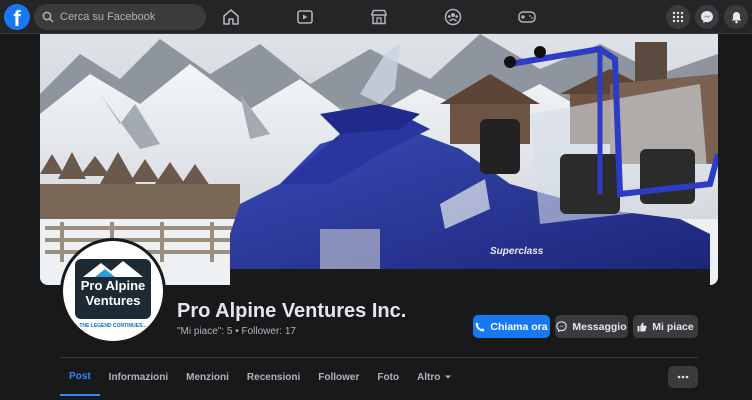 This screenshot has width=752, height=400. Describe the element at coordinates (379, 17) in the screenshot. I see `marketplace-icon` at that location.